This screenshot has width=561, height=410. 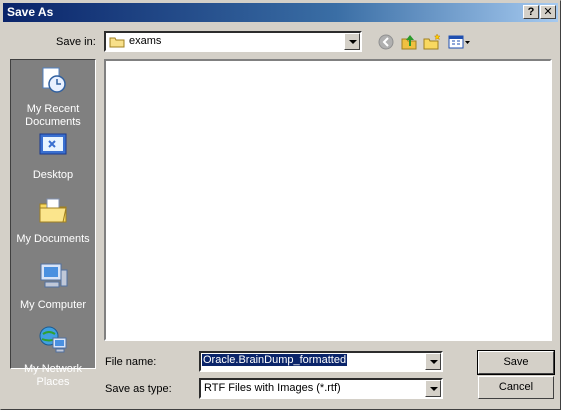 I want to click on dialog-title: Save As, so click(x=30, y=12).